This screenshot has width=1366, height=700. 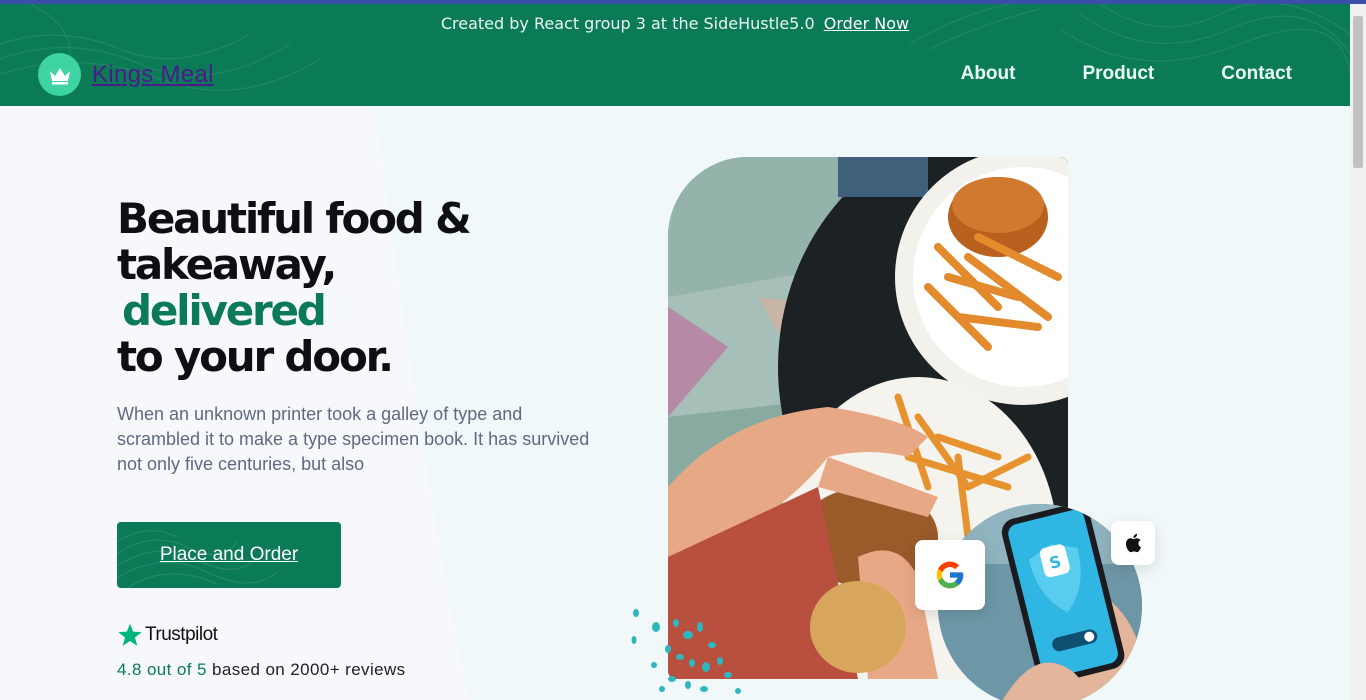 What do you see at coordinates (294, 218) in the screenshot?
I see `hero-title-line-1: Beautiful food &` at bounding box center [294, 218].